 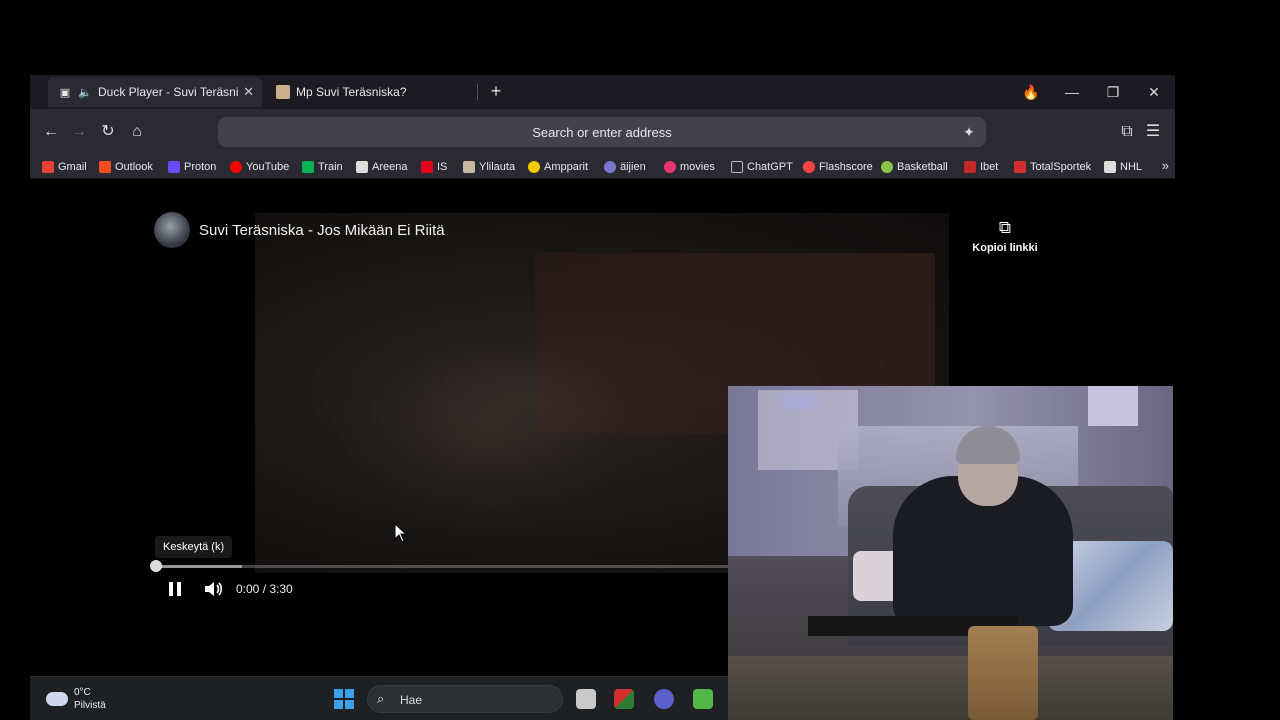 What do you see at coordinates (442, 566) in the screenshot?
I see `progress-bar` at bounding box center [442, 566].